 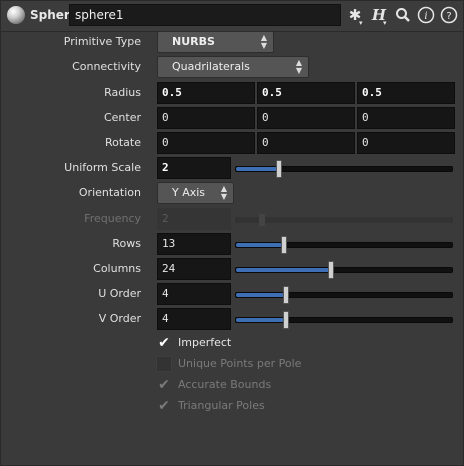 I want to click on primitive-type-row: Primitive Type NURBS ▲ ▼, so click(x=232, y=42).